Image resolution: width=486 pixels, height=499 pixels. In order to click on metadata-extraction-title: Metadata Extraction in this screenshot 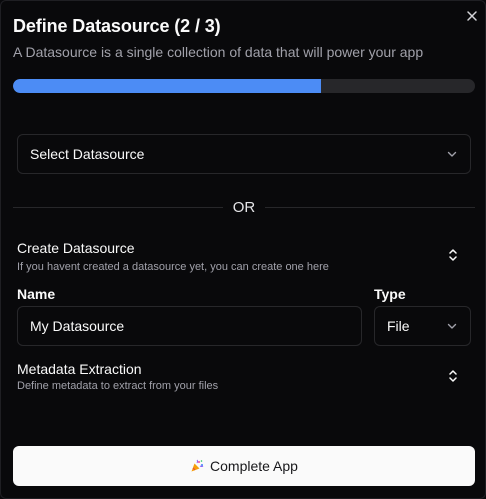, I will do `click(79, 369)`.